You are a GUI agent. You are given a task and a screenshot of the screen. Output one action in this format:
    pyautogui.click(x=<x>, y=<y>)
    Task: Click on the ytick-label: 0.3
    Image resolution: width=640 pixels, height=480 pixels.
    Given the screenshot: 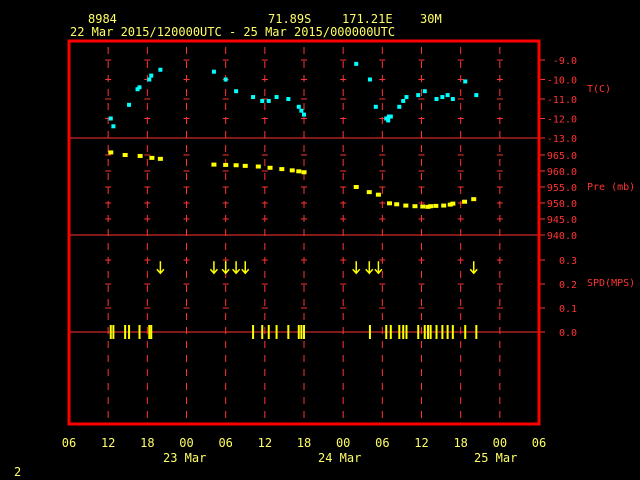 What is the action you would take?
    pyautogui.click(x=568, y=261)
    